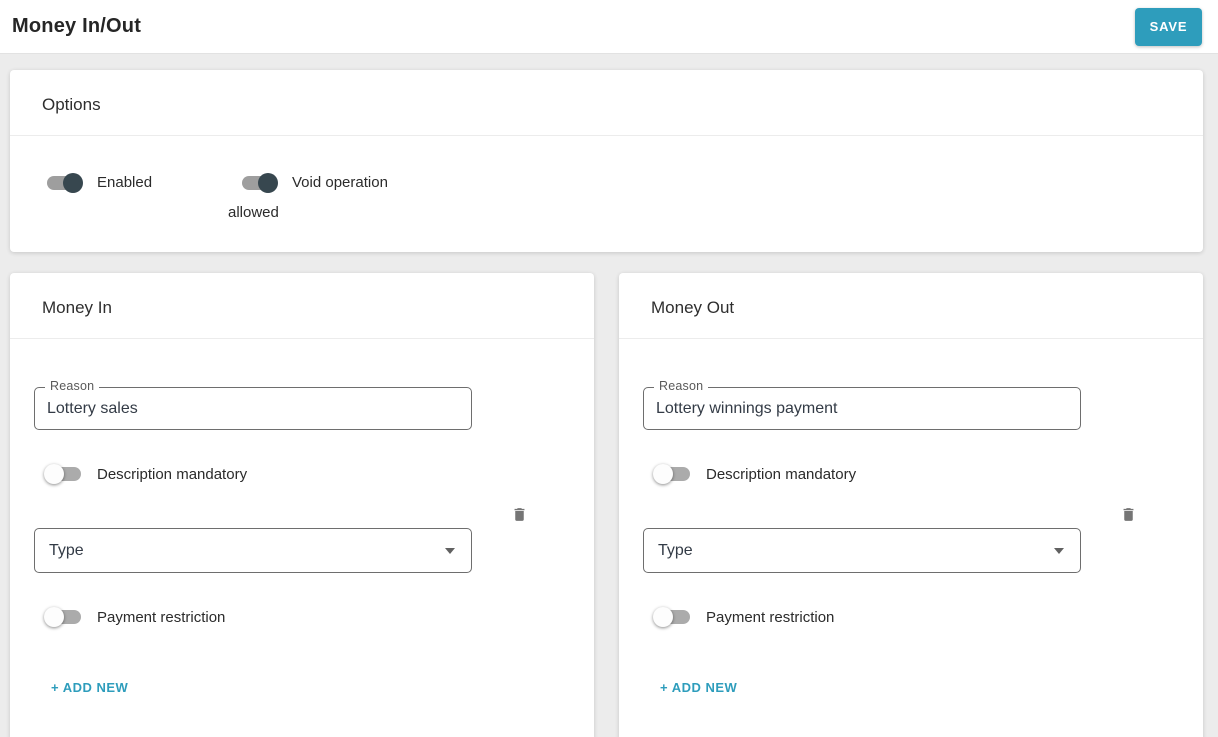  I want to click on void-operation-toggle, so click(259, 183).